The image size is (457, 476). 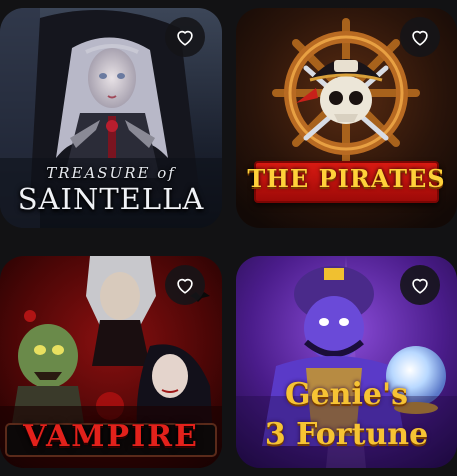 What do you see at coordinates (346, 434) in the screenshot?
I see `game-title-line2: 3 Fortune` at bounding box center [346, 434].